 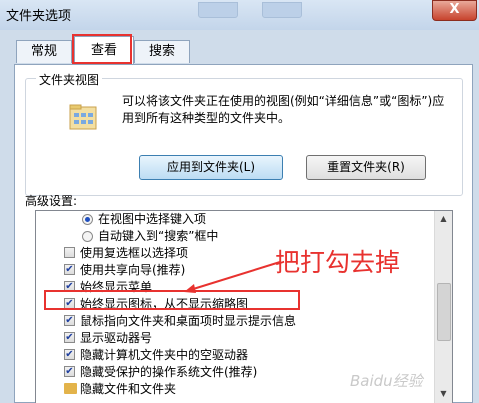 What do you see at coordinates (232, 277) in the screenshot?
I see `annotation-arrow-icon` at bounding box center [232, 277].